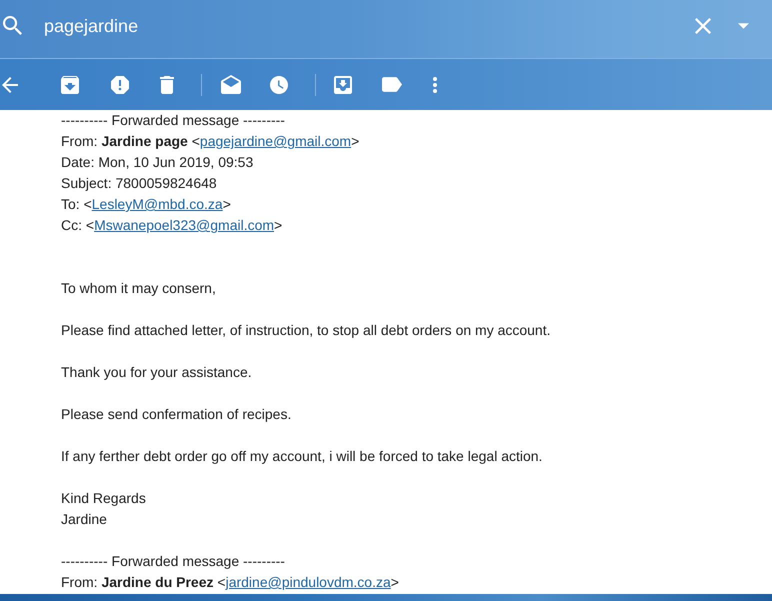 This screenshot has width=772, height=601. Describe the element at coordinates (279, 85) in the screenshot. I see `clock-icon` at that location.